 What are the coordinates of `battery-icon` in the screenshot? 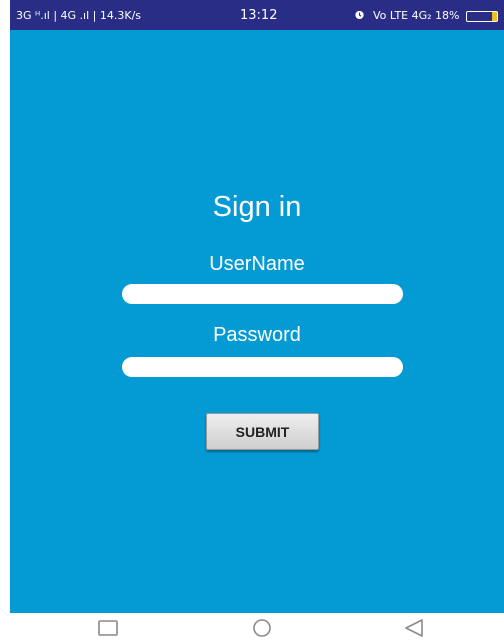 It's located at (482, 16).